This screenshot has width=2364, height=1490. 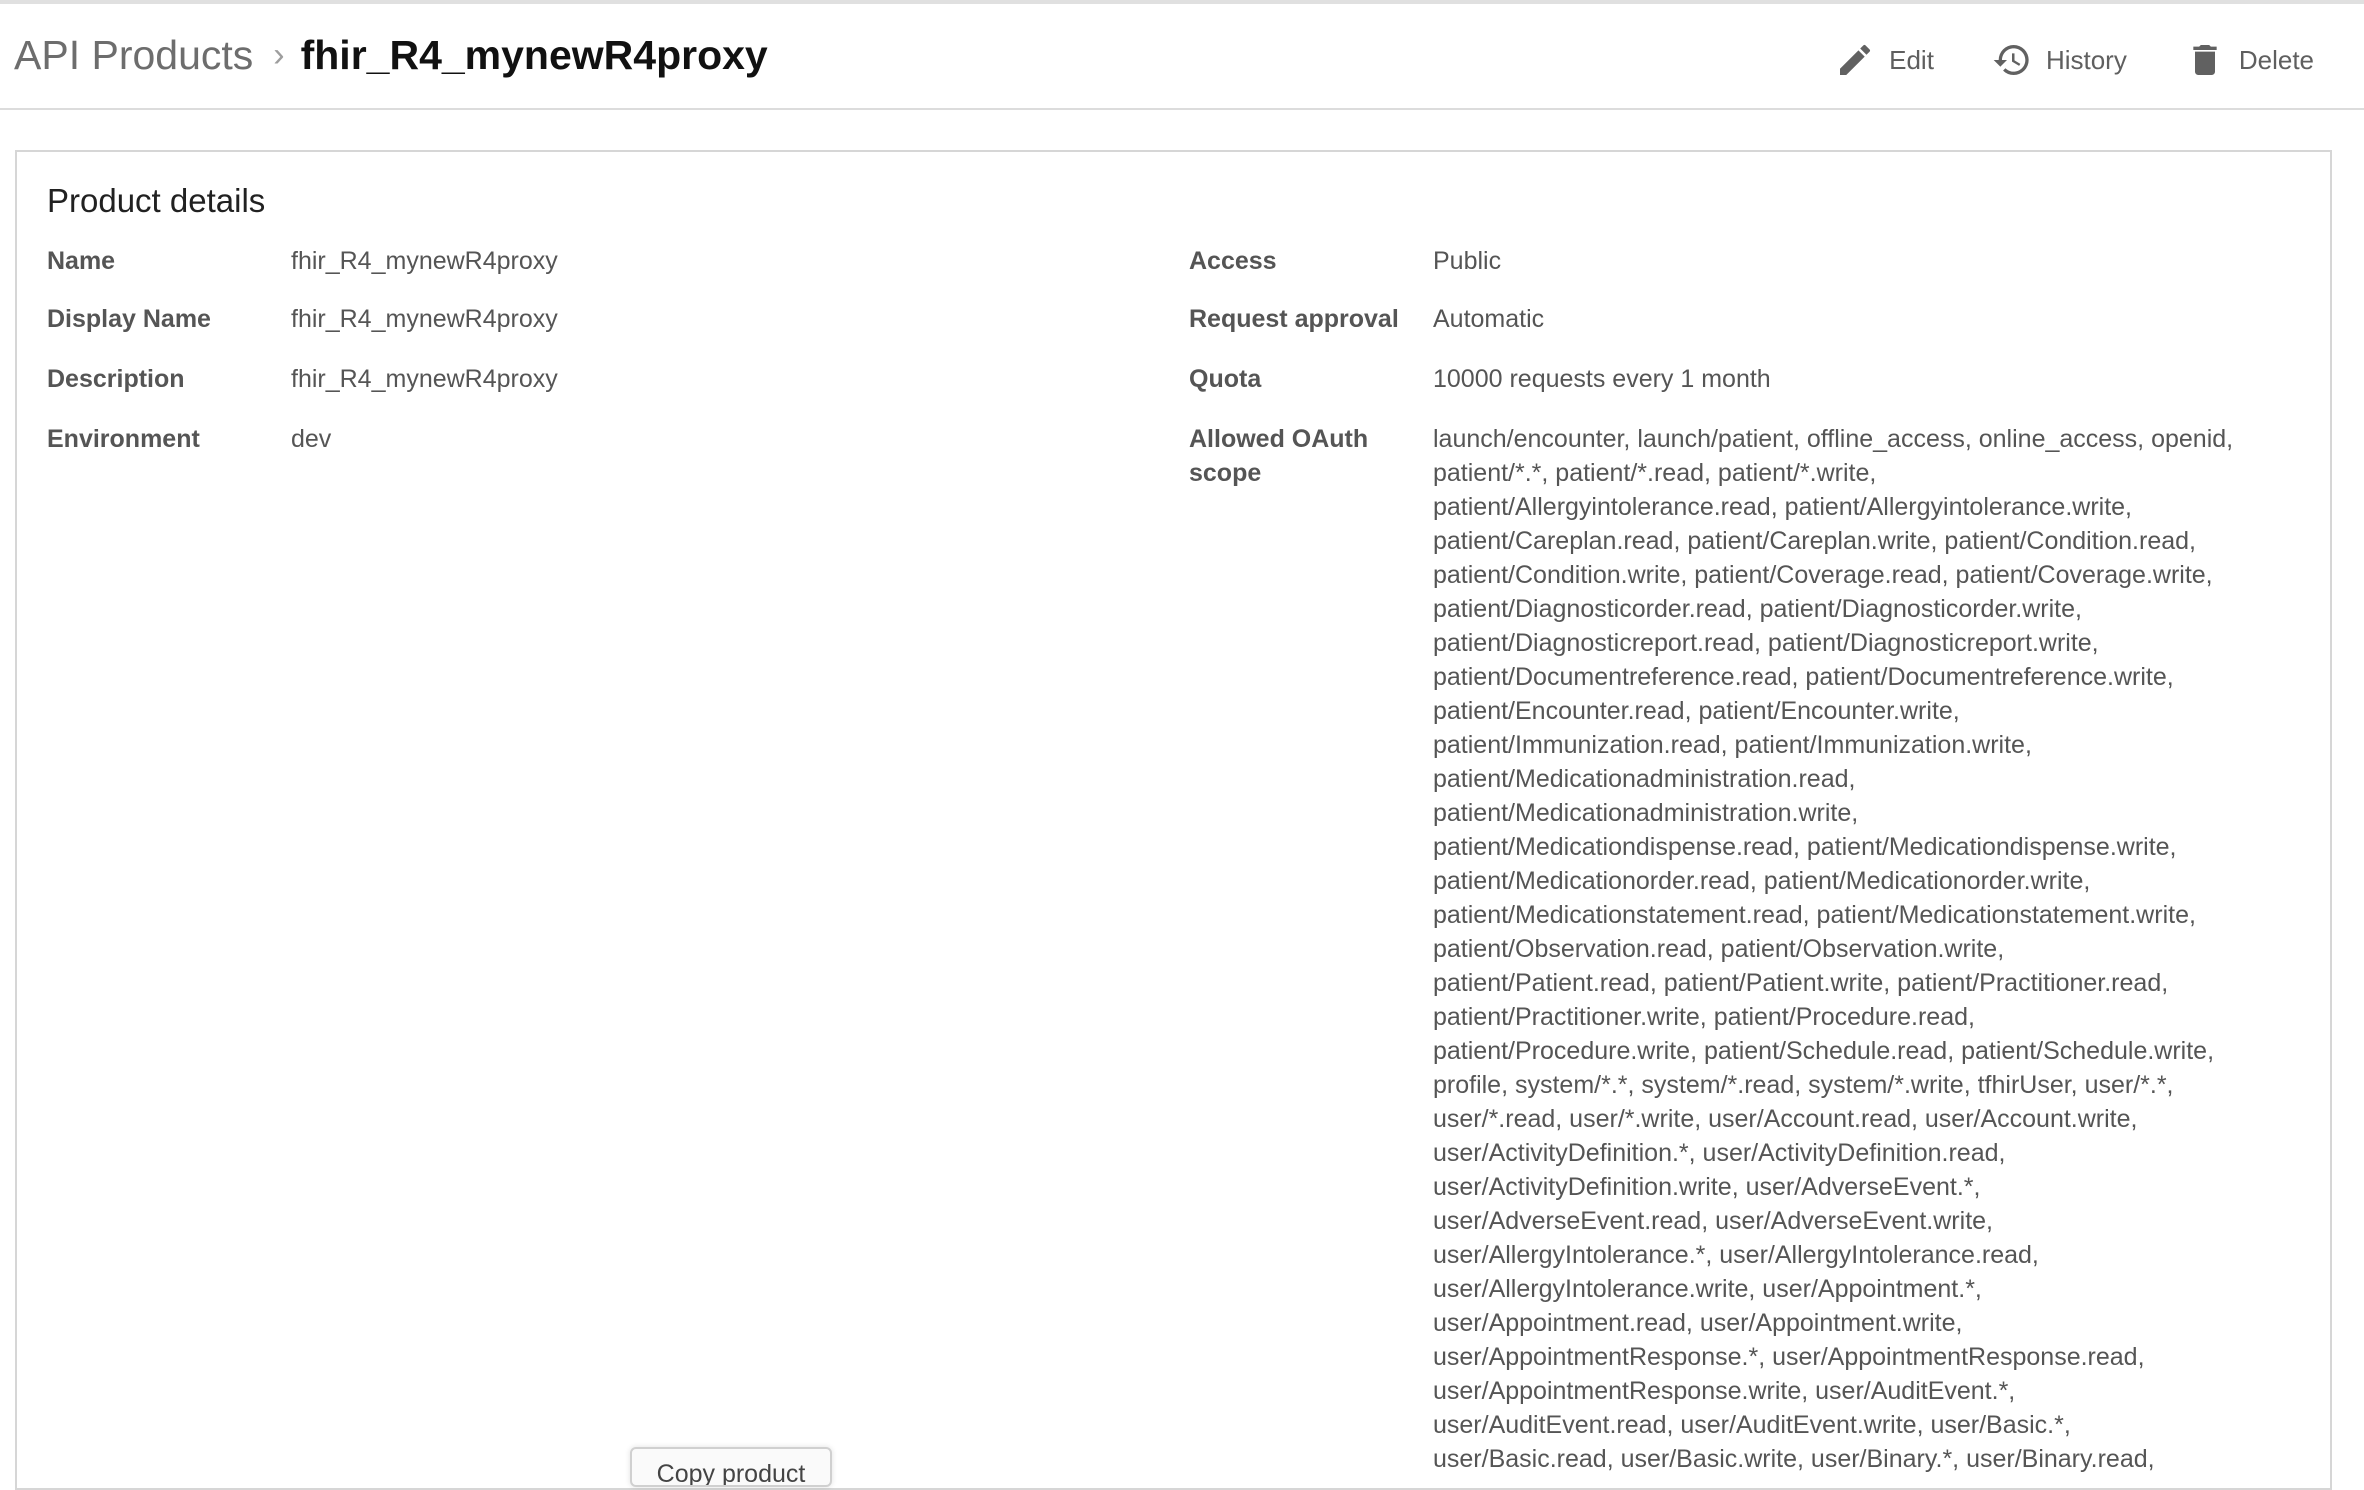 What do you see at coordinates (731, 1467) in the screenshot?
I see `copy-product-button: Copy product` at bounding box center [731, 1467].